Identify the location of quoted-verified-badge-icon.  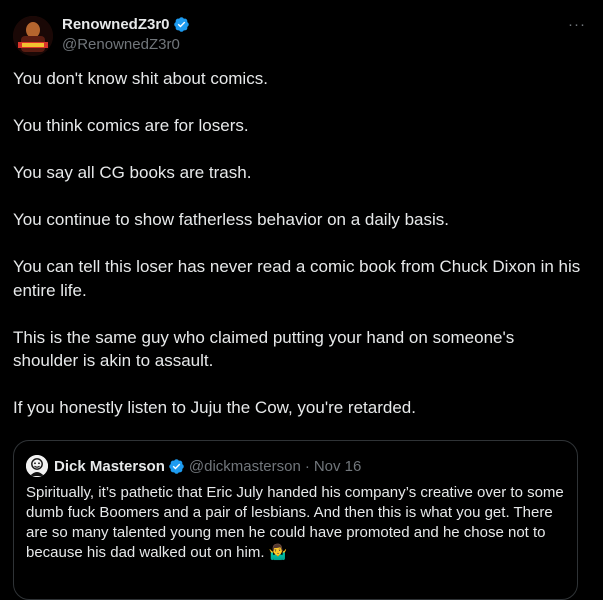
(176, 466).